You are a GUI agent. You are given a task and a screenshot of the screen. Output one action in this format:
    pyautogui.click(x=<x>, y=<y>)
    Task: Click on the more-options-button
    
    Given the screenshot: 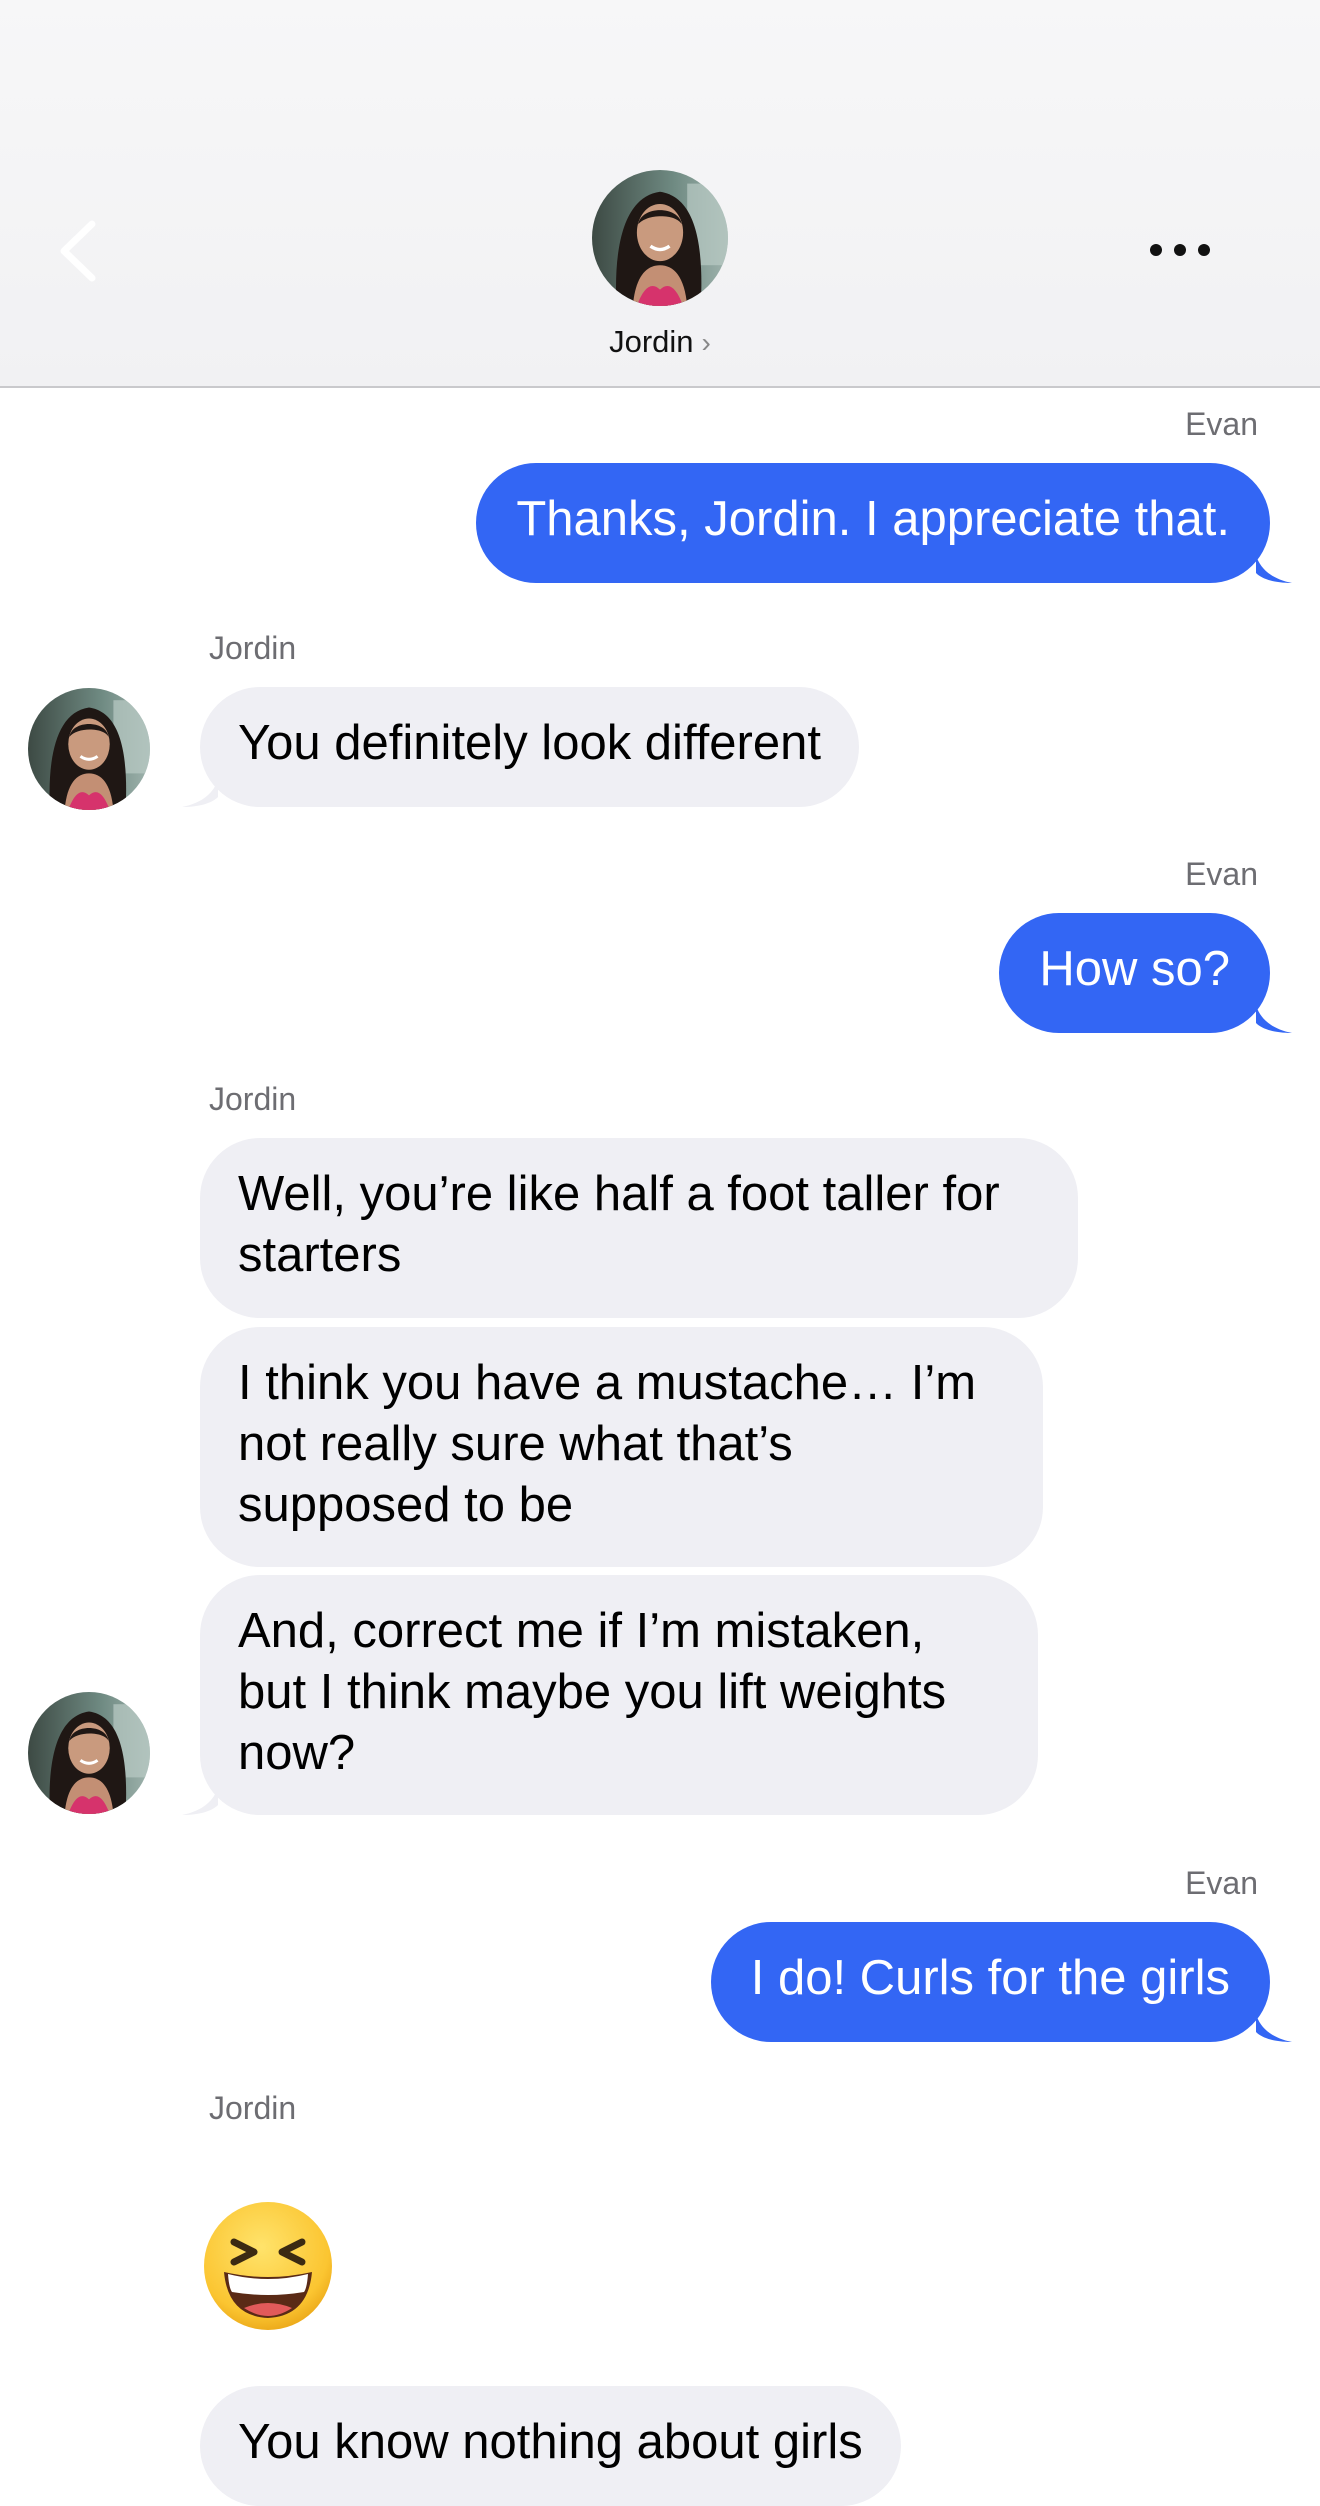 What is the action you would take?
    pyautogui.click(x=1180, y=250)
    